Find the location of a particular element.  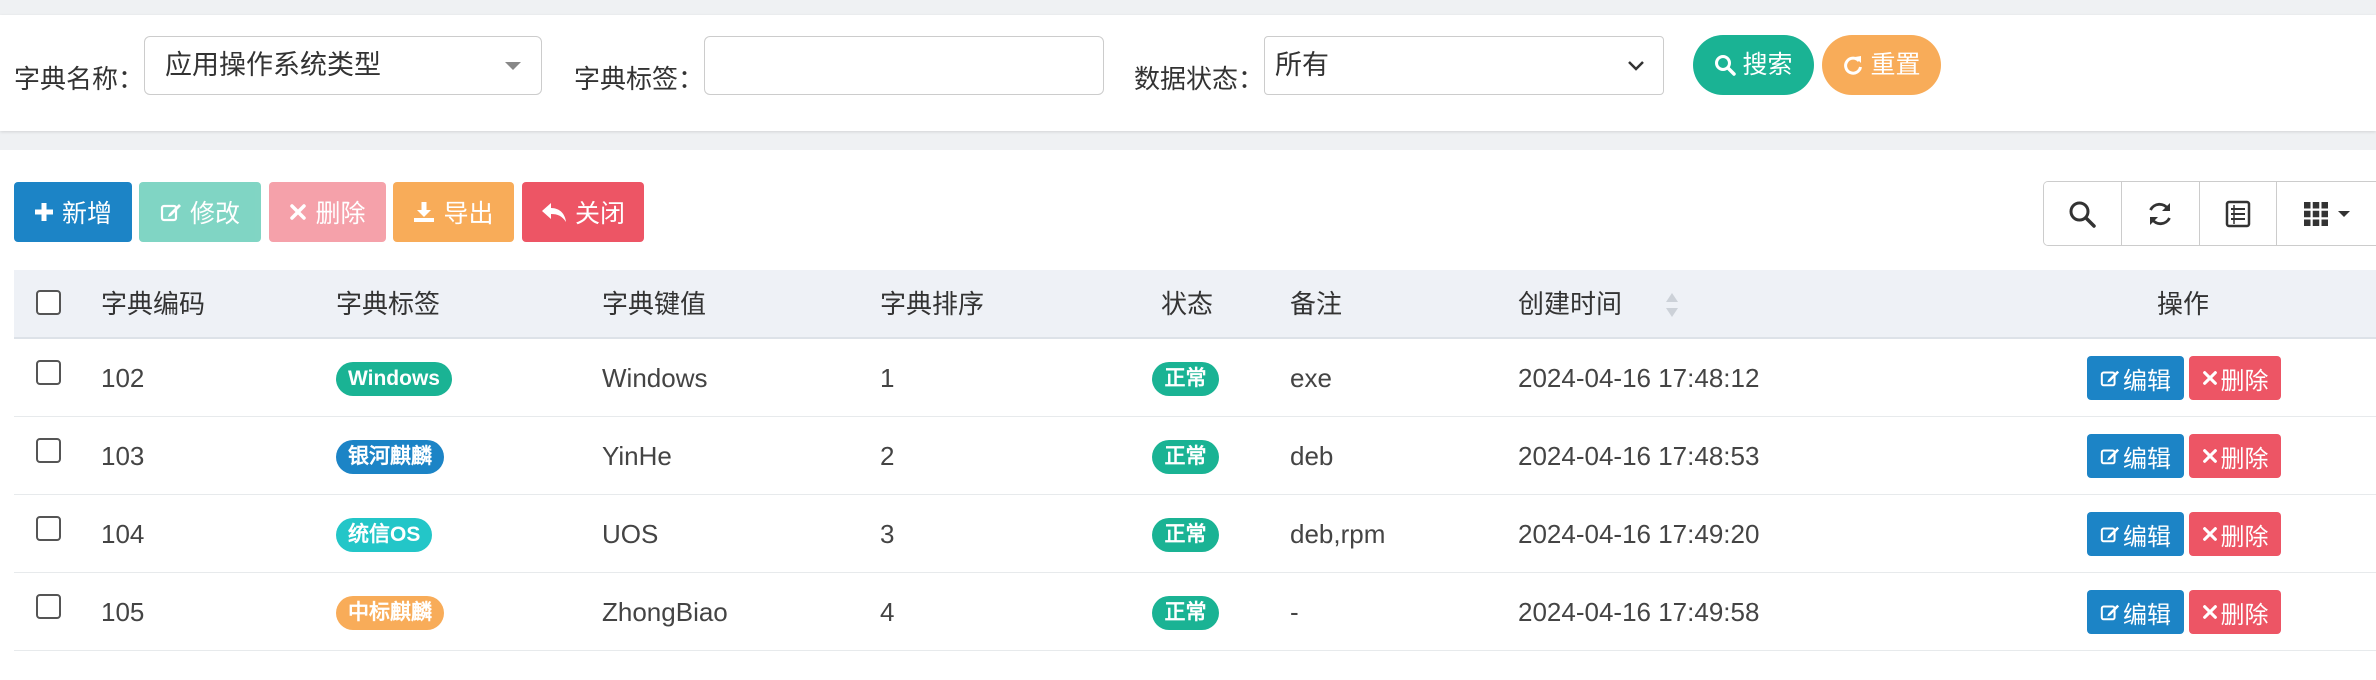

cell-sort: 2 is located at coordinates (887, 456).